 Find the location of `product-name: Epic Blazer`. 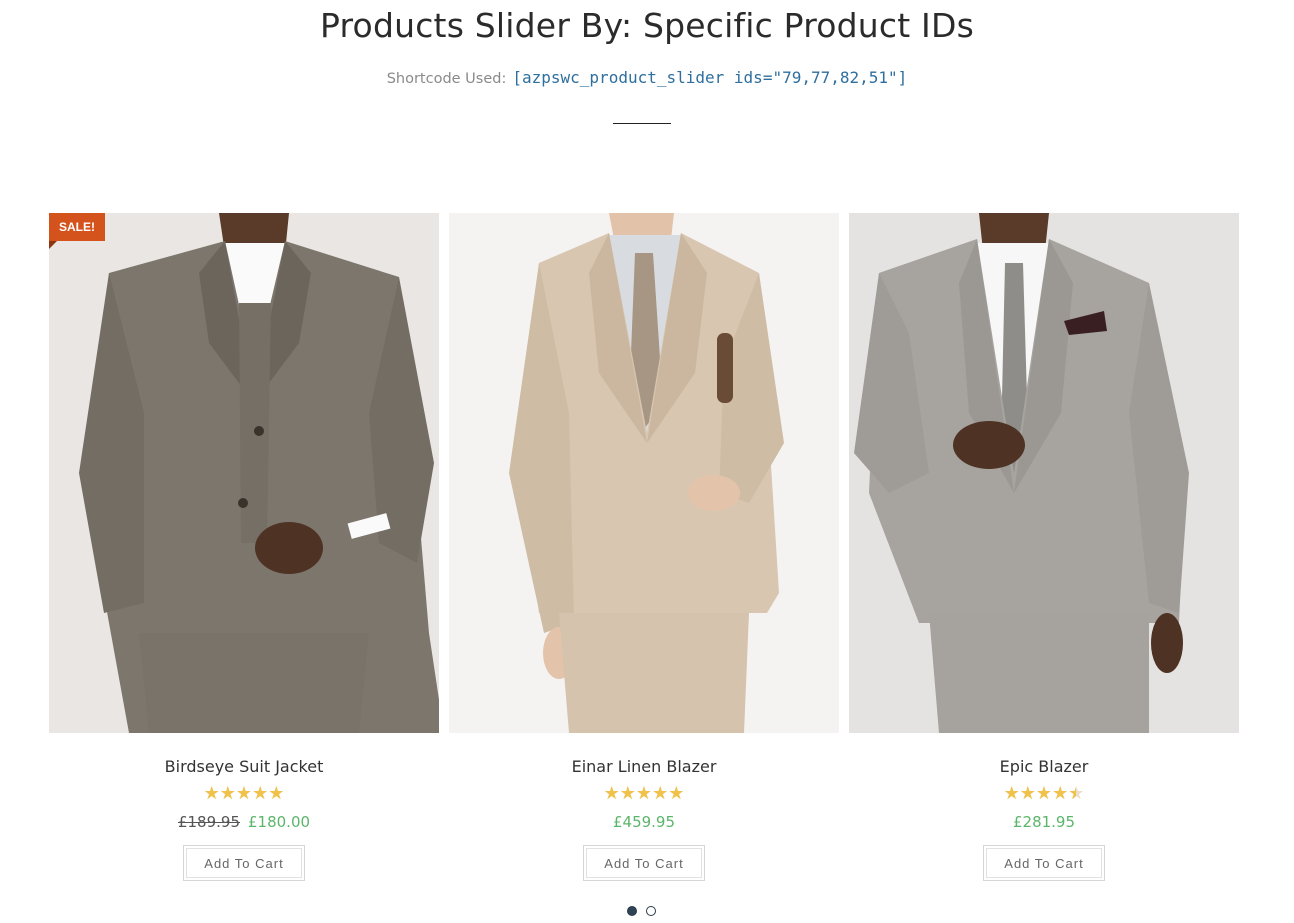

product-name: Epic Blazer is located at coordinates (1044, 767).